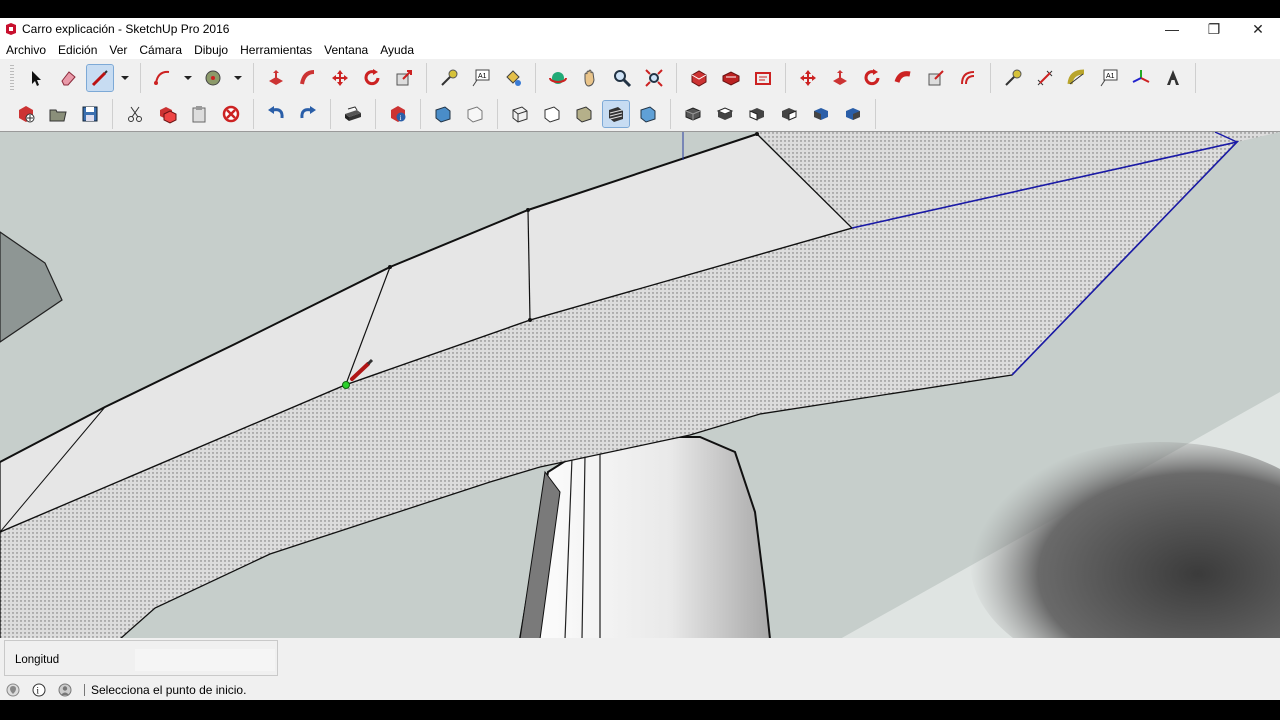 This screenshot has width=1280, height=720. Describe the element at coordinates (31, 287) in the screenshot. I see `side-block-face` at that location.